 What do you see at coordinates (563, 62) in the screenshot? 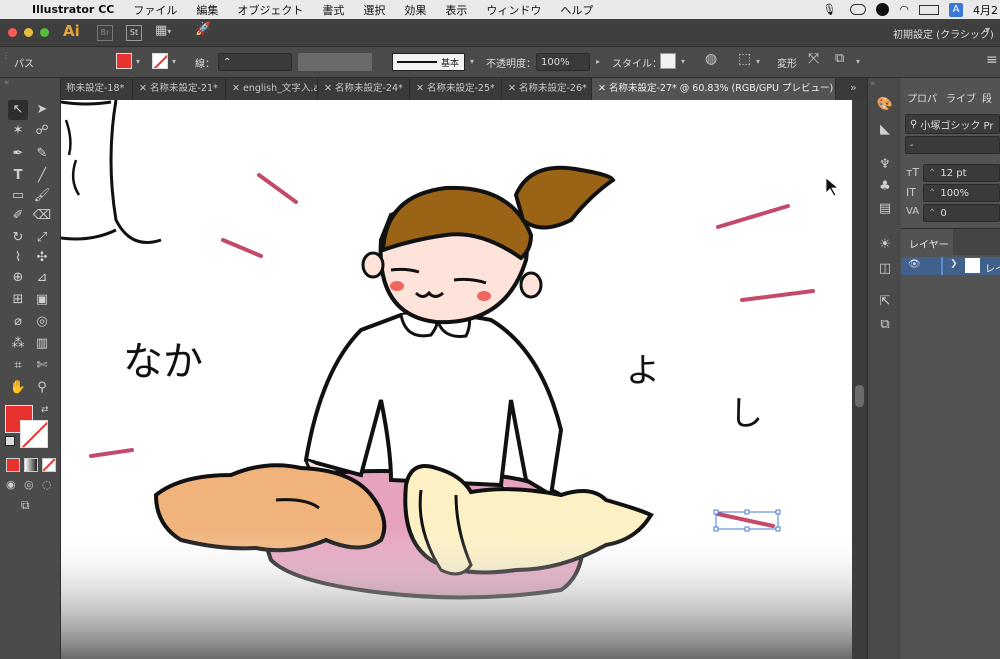
I see `opacity-input: 100%` at bounding box center [563, 62].